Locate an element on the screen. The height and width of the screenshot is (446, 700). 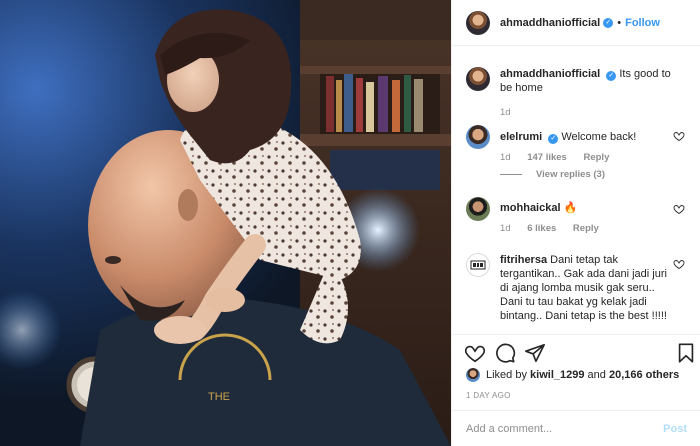
comment-text-line: mohhaickal 🔥 is located at coordinates (590, 208).